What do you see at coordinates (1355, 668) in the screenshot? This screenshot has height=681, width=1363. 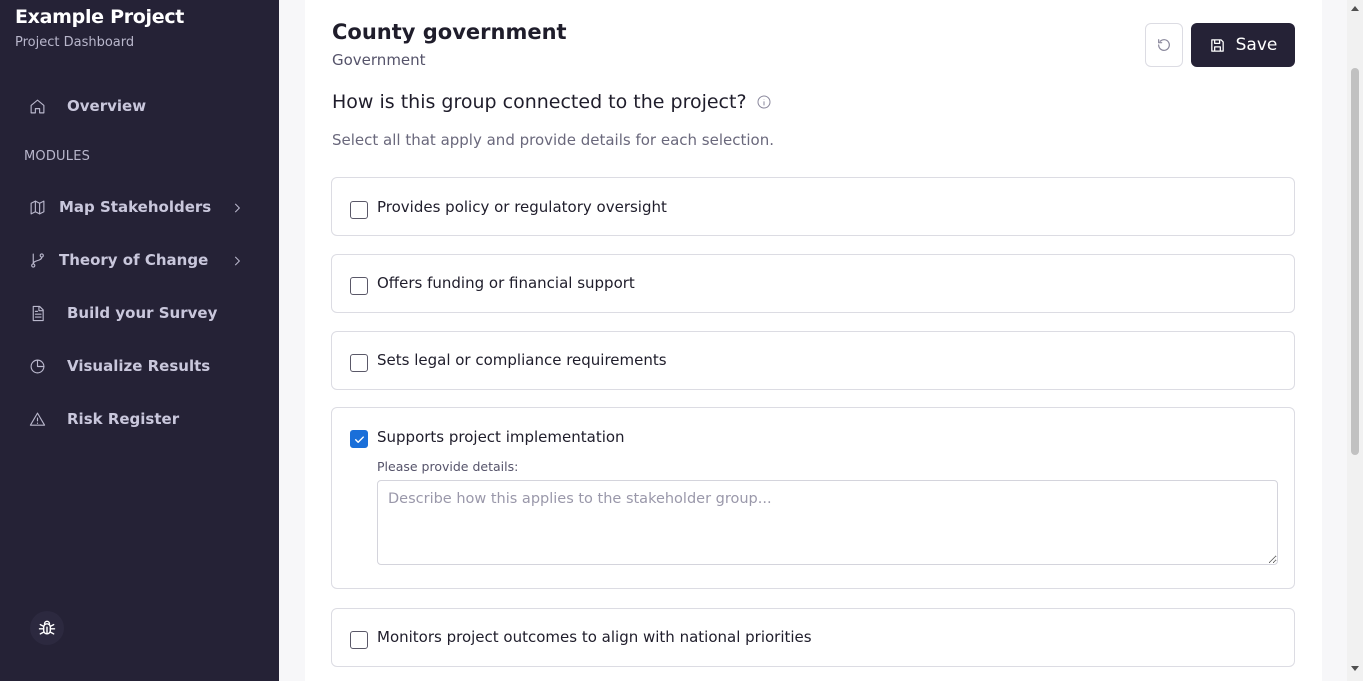 I see `scroll-down-arrow` at bounding box center [1355, 668].